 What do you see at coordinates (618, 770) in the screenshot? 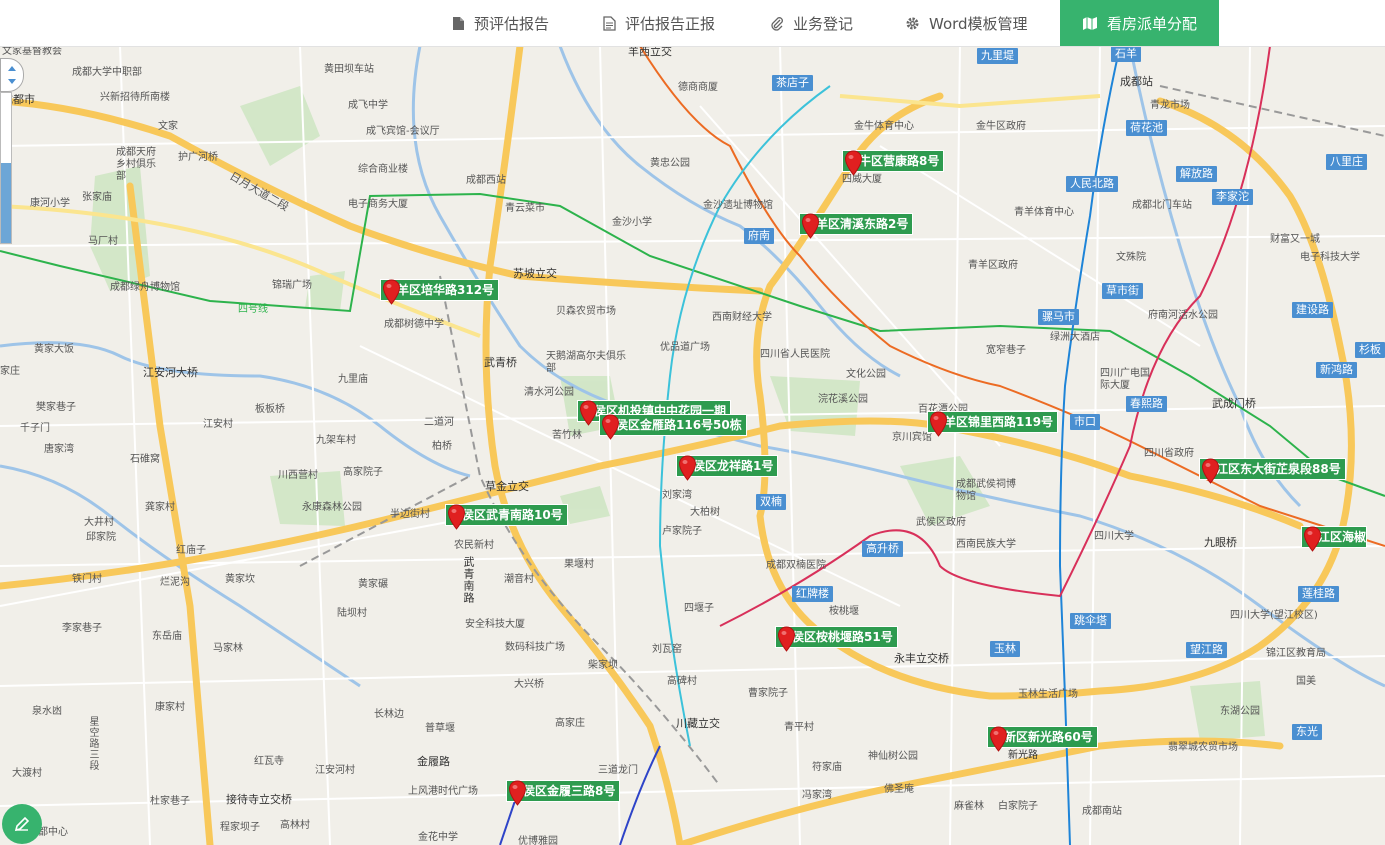
I see `map-place-label: 三道龙门` at bounding box center [618, 770].